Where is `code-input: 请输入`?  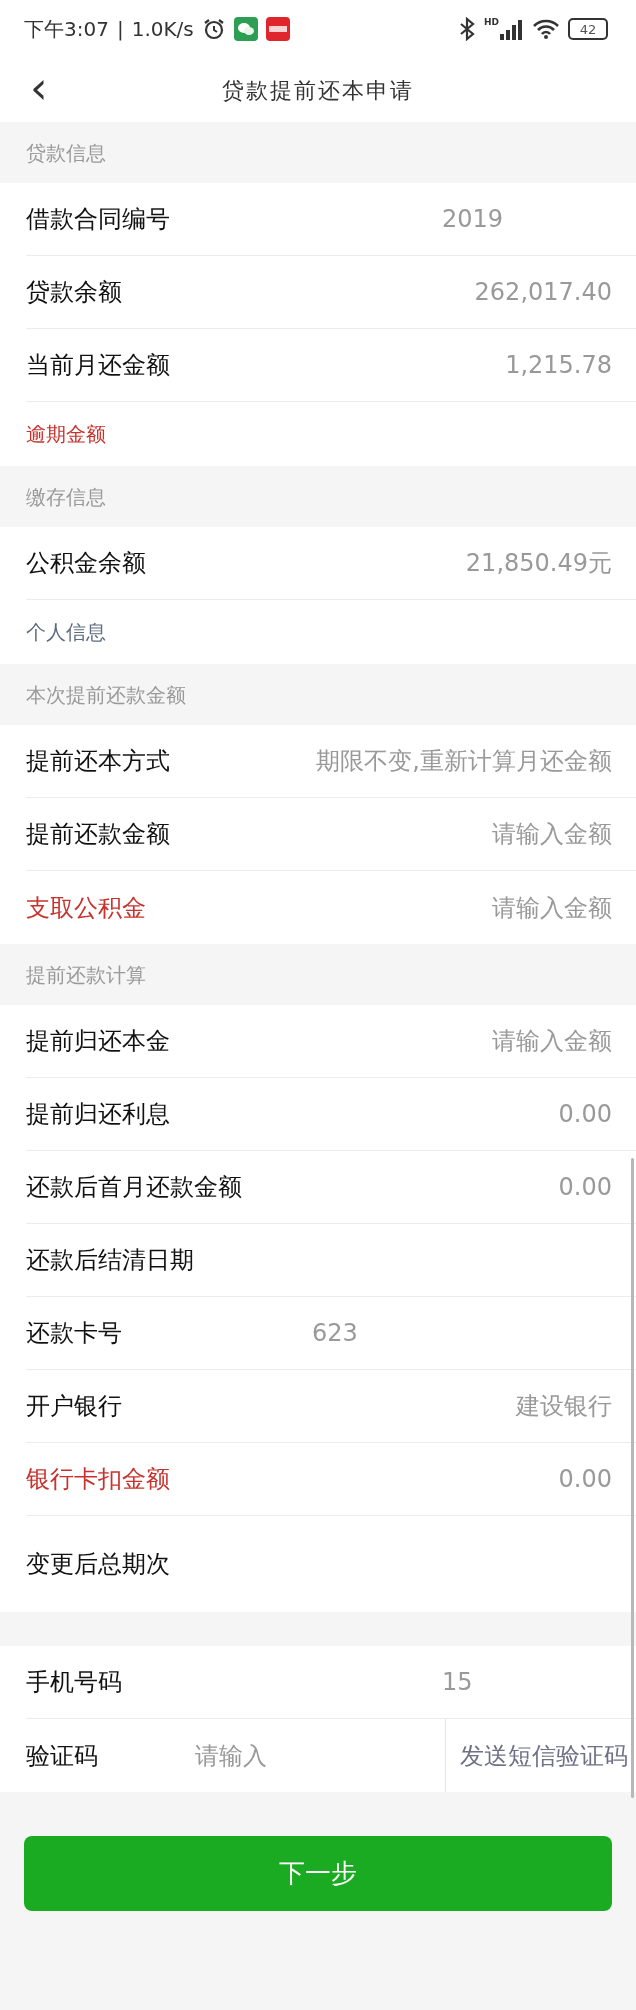
code-input: 请输入 is located at coordinates (285, 1755).